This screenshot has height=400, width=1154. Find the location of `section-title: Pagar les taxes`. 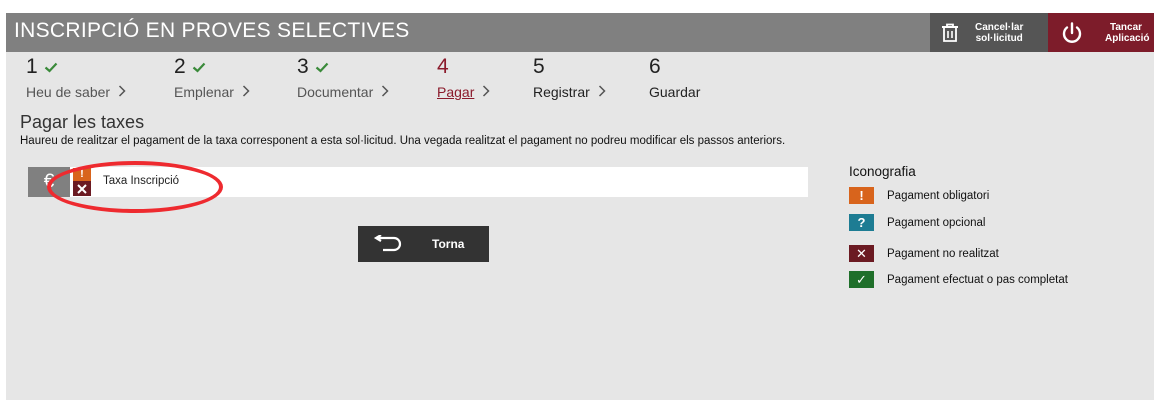

section-title: Pagar les taxes is located at coordinates (82, 122).